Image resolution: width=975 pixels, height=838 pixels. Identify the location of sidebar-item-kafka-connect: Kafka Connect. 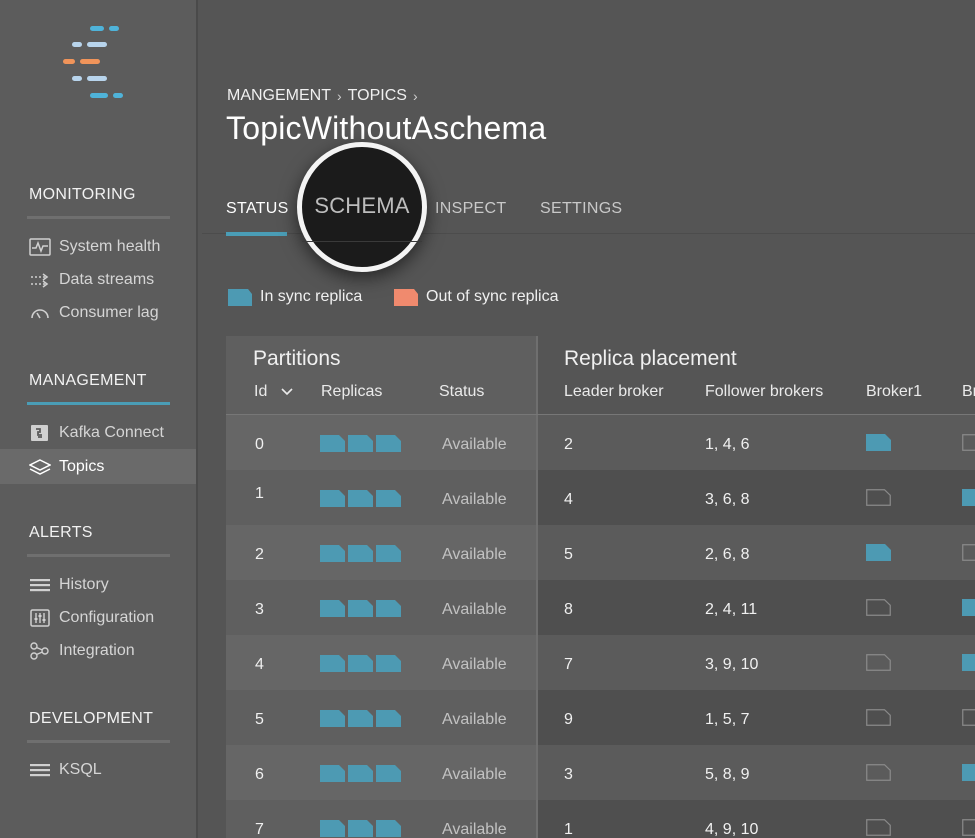
(98, 432).